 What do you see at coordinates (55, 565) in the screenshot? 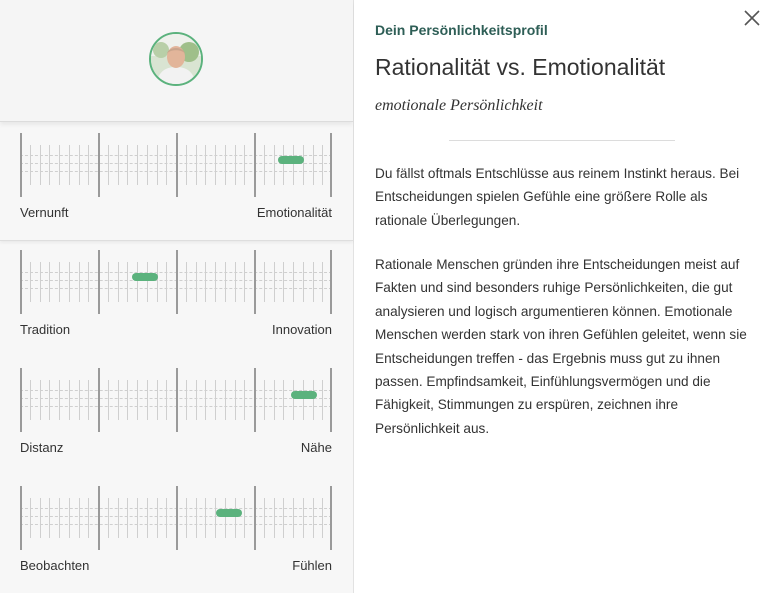
I see `scale-left-label: Beobachten` at bounding box center [55, 565].